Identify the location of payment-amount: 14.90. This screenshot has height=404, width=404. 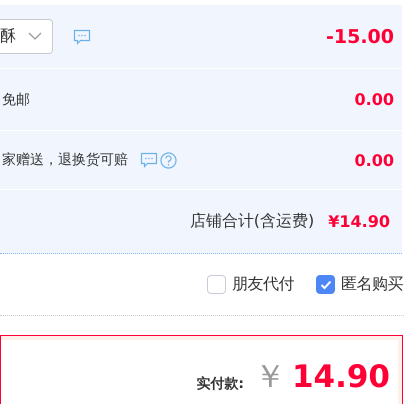
(341, 377).